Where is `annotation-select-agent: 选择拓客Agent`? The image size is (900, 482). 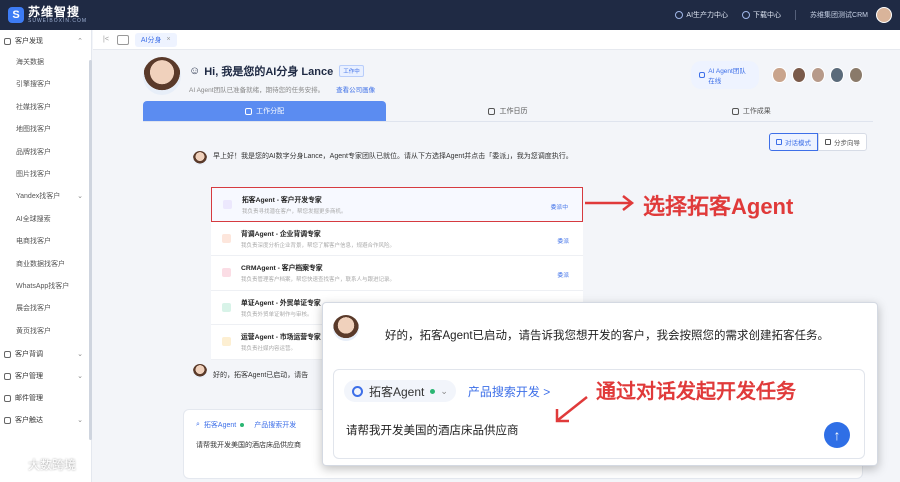 annotation-select-agent: 选择拓客Agent is located at coordinates (718, 206).